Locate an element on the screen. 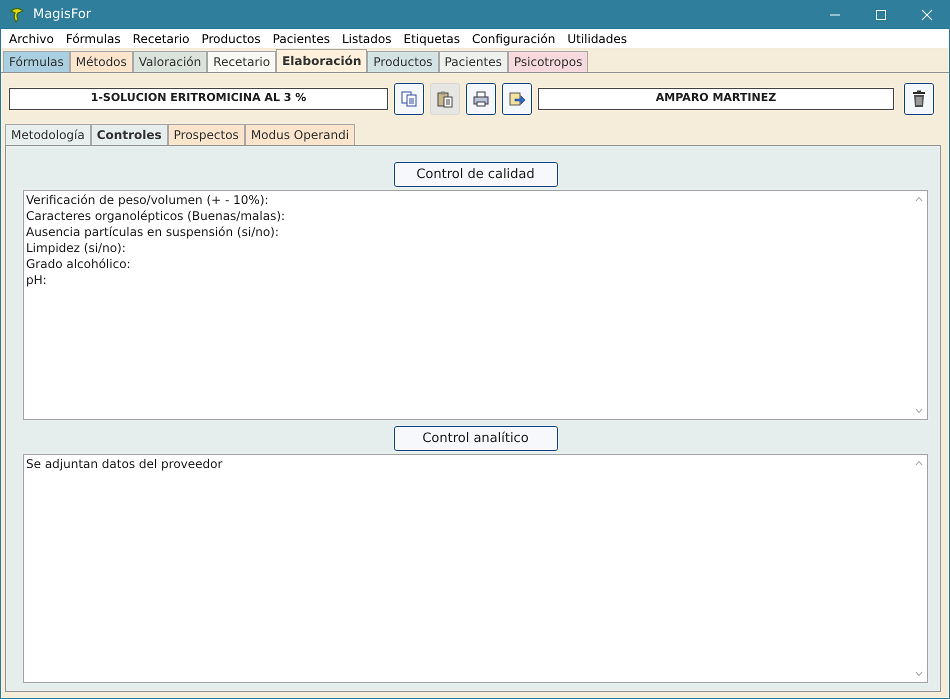 The height and width of the screenshot is (699, 950). menu-item: Recetario is located at coordinates (161, 39).